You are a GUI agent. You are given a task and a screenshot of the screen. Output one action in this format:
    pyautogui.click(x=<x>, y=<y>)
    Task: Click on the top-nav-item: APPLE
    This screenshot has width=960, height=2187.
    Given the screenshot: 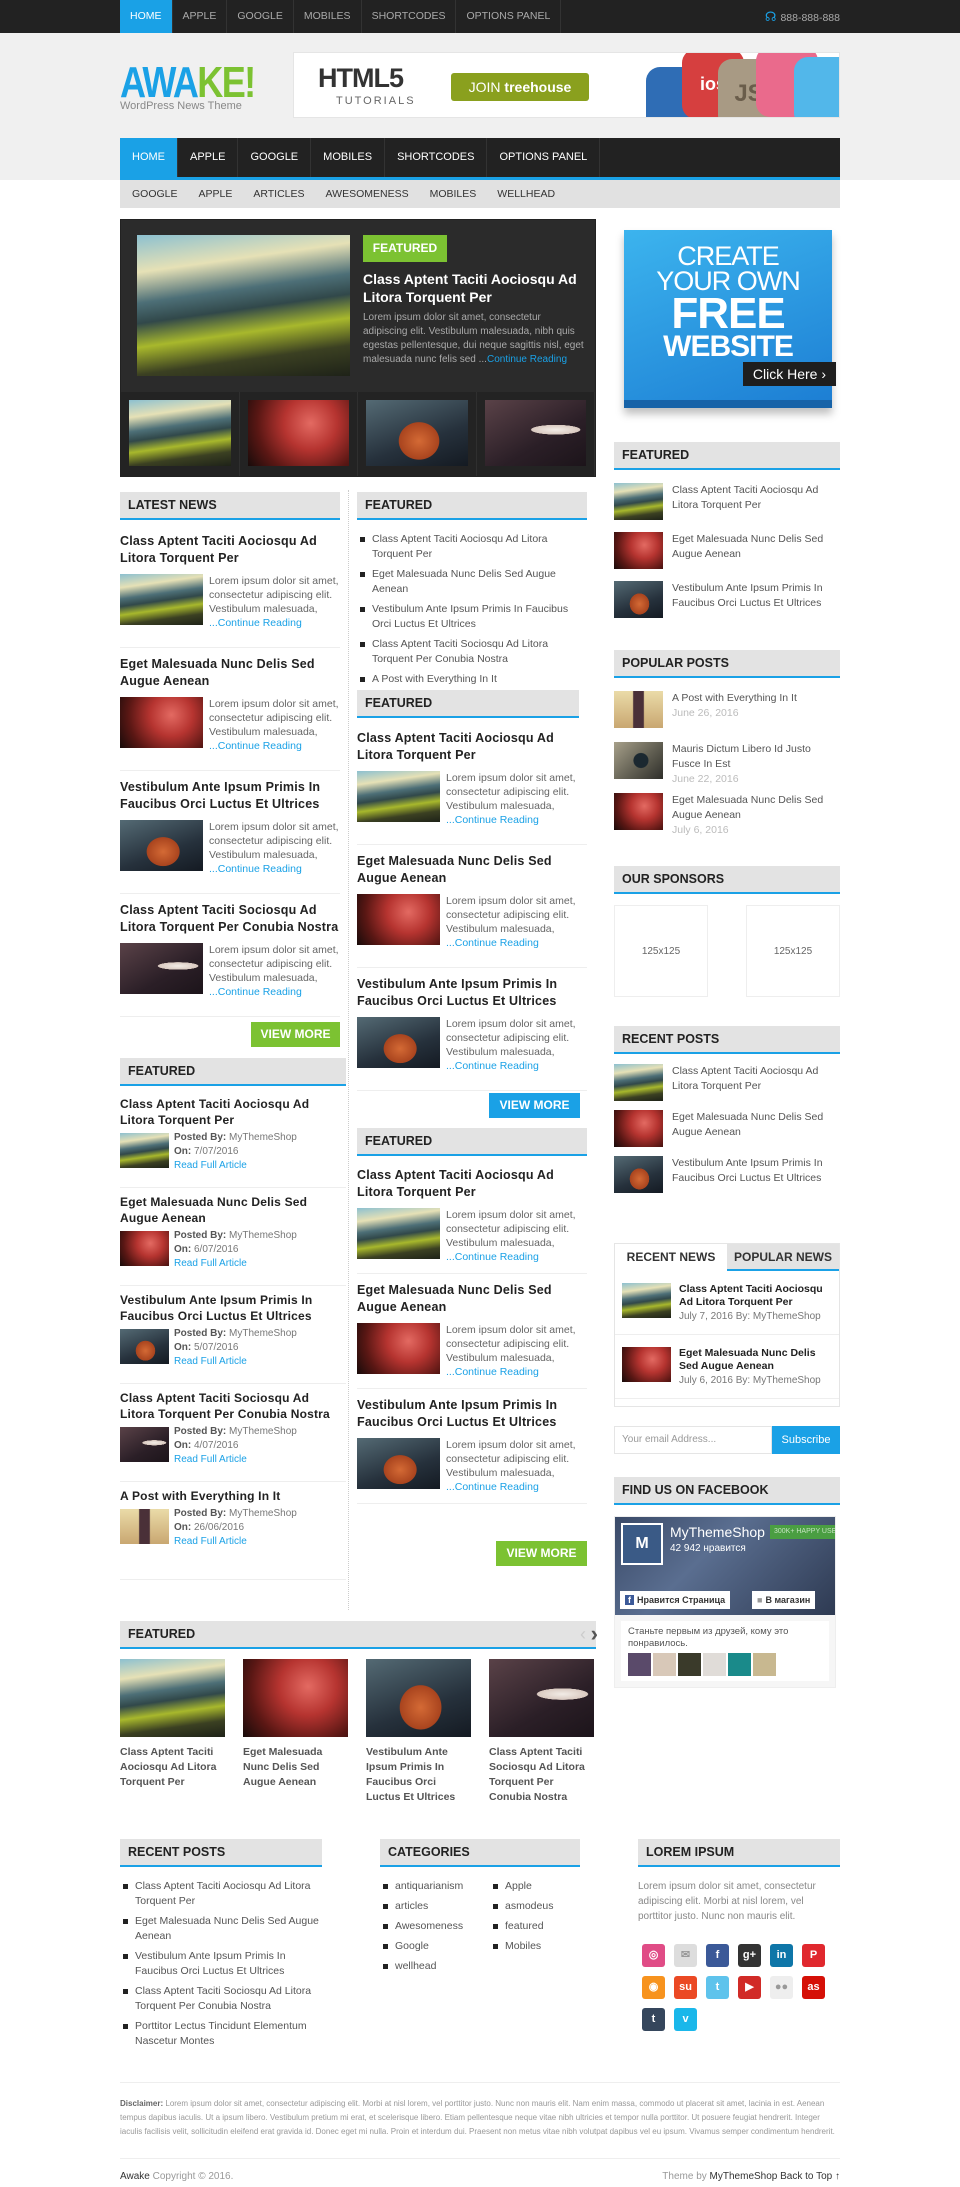 What is the action you would take?
    pyautogui.click(x=200, y=16)
    